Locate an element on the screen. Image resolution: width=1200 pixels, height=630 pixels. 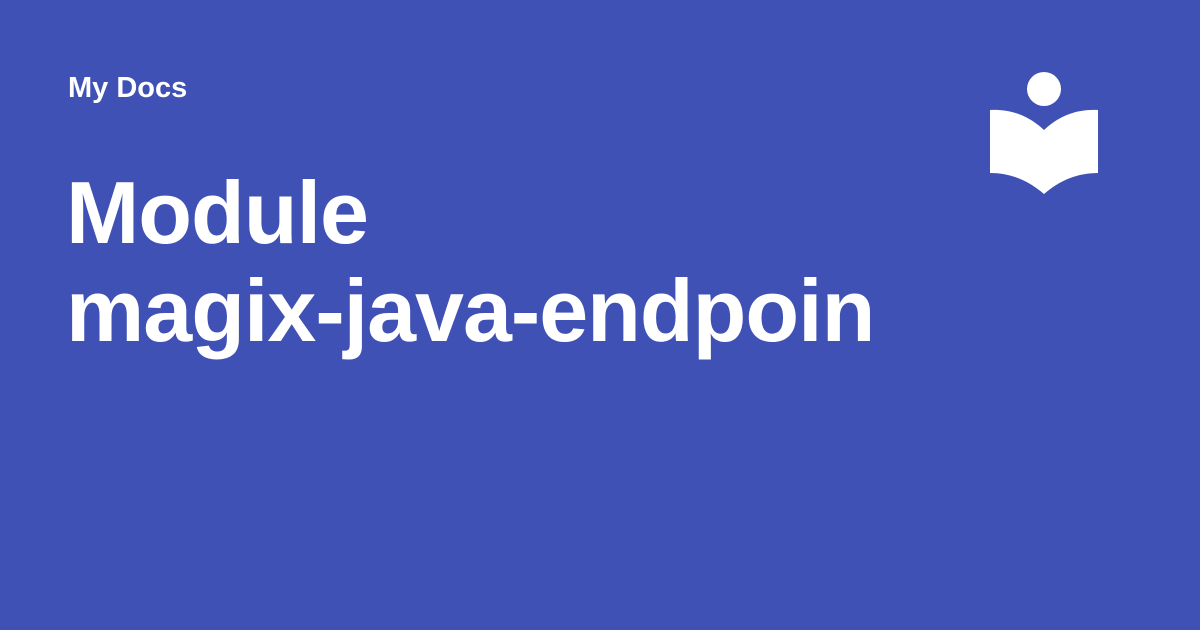
reader-book-icon-graphic is located at coordinates (1044, 133).